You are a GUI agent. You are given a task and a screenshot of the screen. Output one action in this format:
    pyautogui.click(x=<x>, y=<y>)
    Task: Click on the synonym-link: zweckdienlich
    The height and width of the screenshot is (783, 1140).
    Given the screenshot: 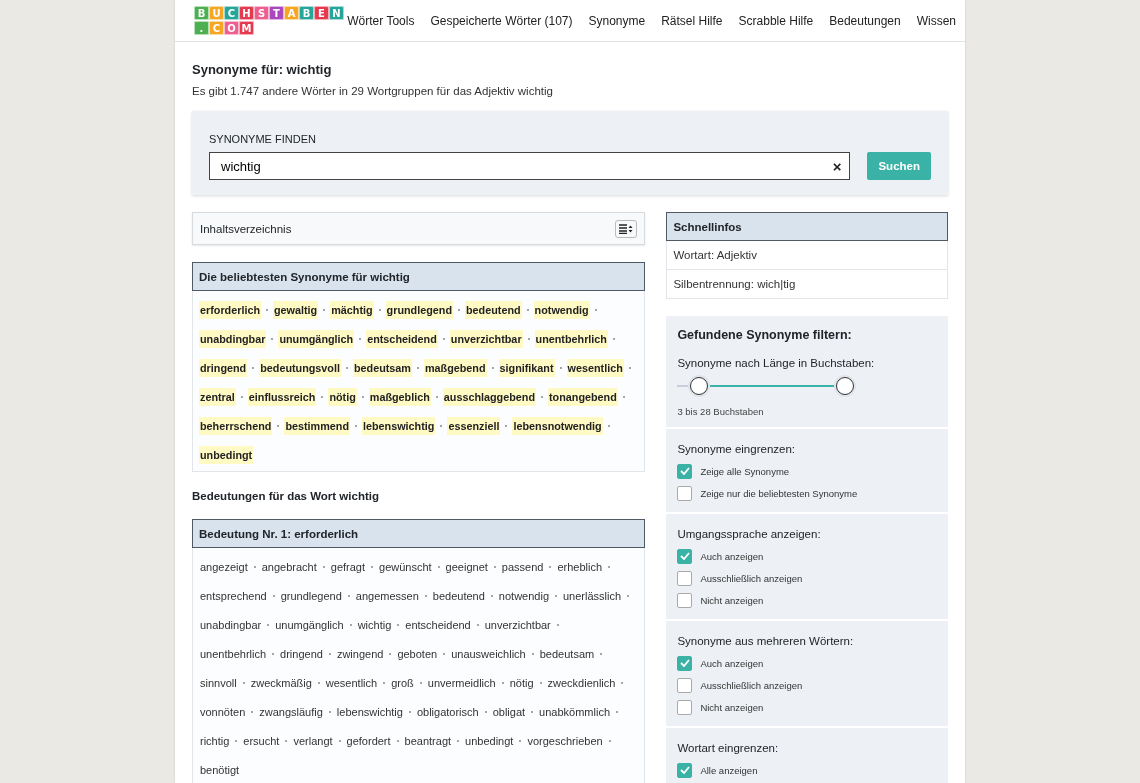 What is the action you would take?
    pyautogui.click(x=581, y=682)
    